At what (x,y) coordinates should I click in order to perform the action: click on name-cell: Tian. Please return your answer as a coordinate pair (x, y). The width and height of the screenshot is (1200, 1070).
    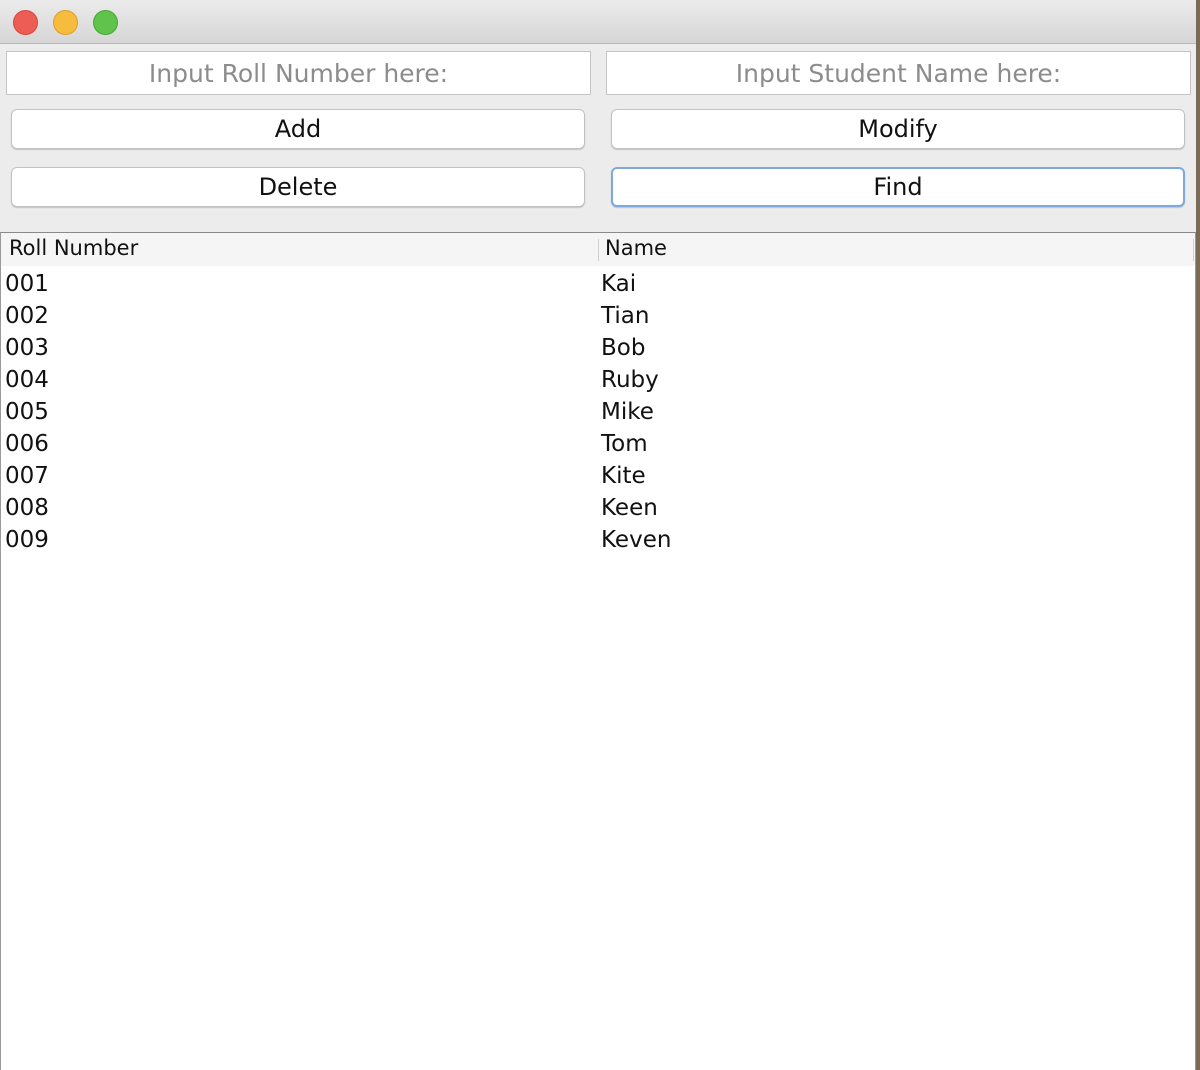
    Looking at the image, I should click on (625, 316).